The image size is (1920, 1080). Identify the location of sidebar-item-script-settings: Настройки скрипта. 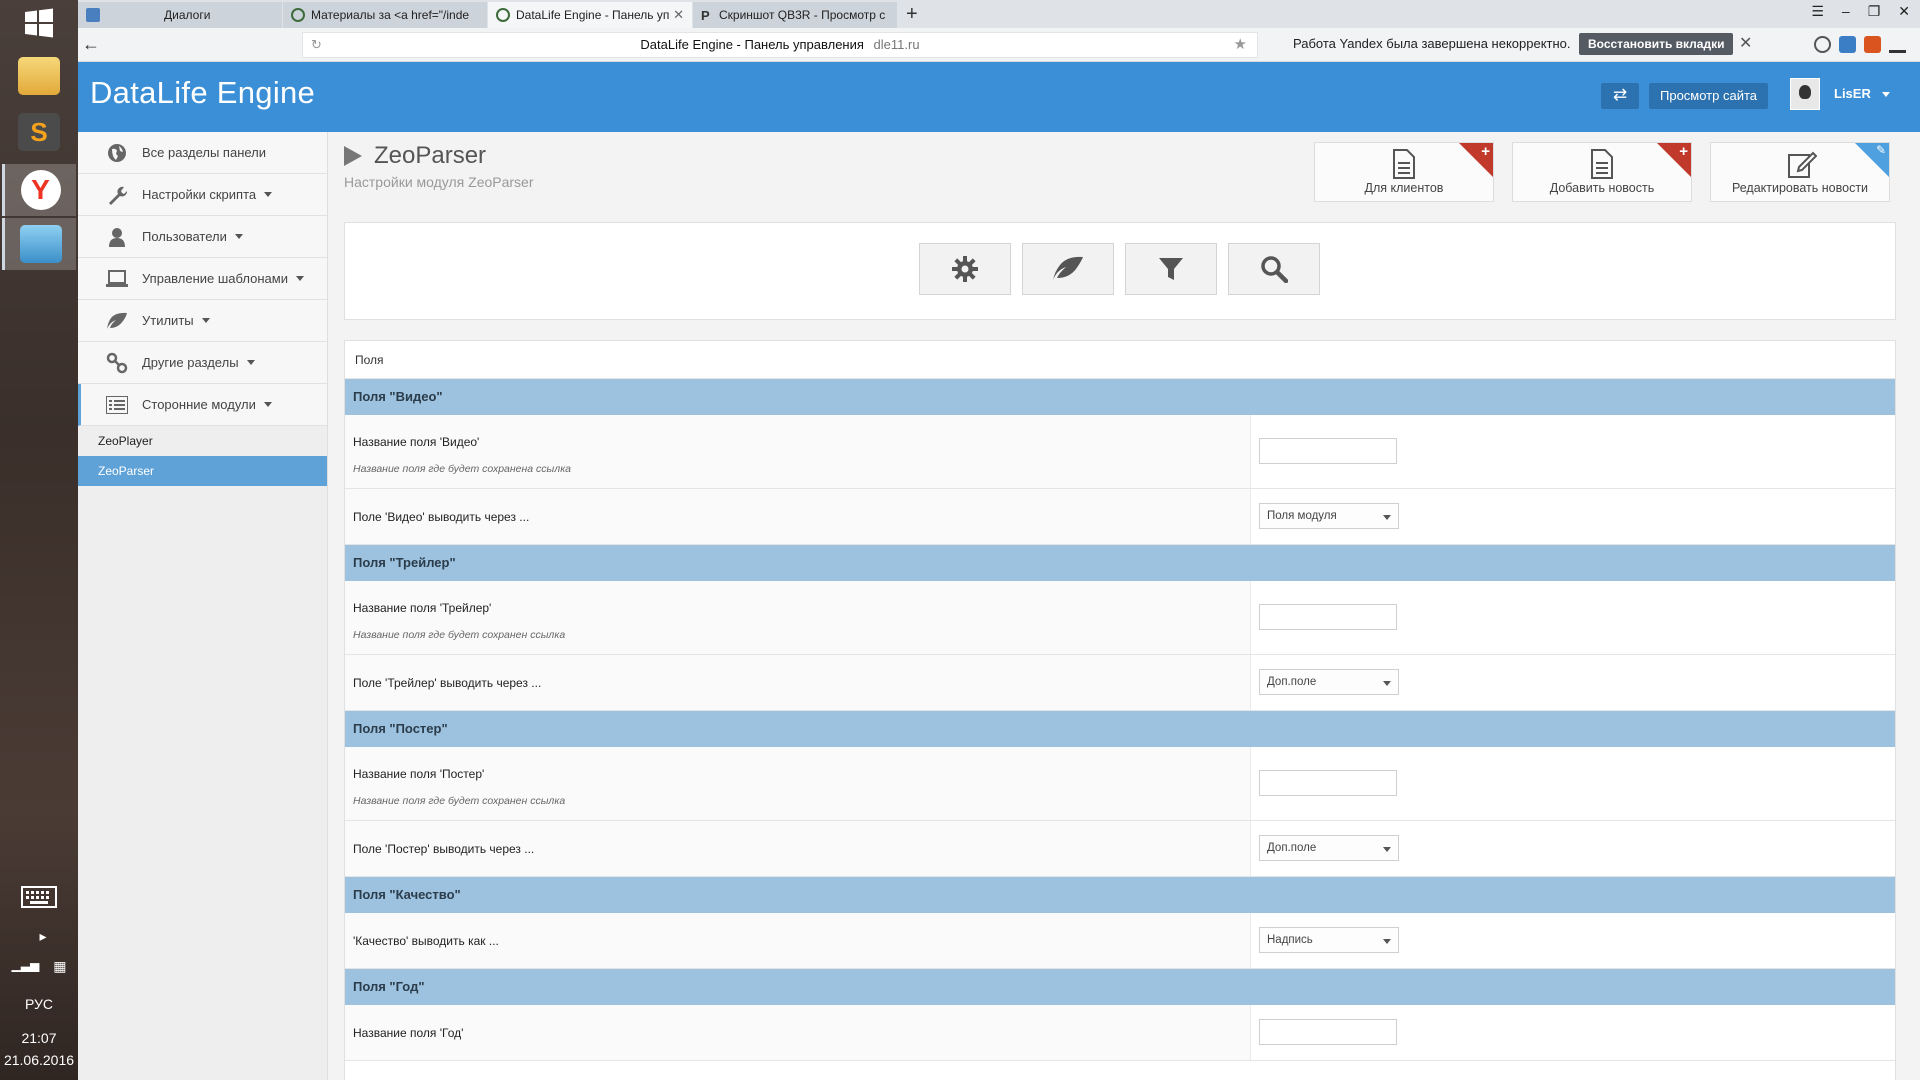
(202, 195).